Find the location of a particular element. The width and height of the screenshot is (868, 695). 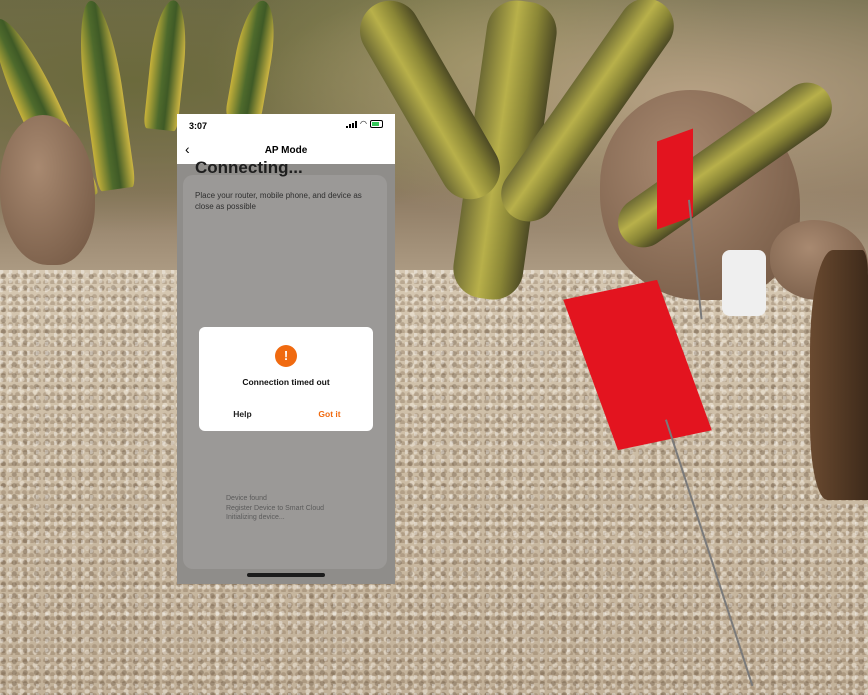

dialog-buttons: Help Got it is located at coordinates (286, 418).